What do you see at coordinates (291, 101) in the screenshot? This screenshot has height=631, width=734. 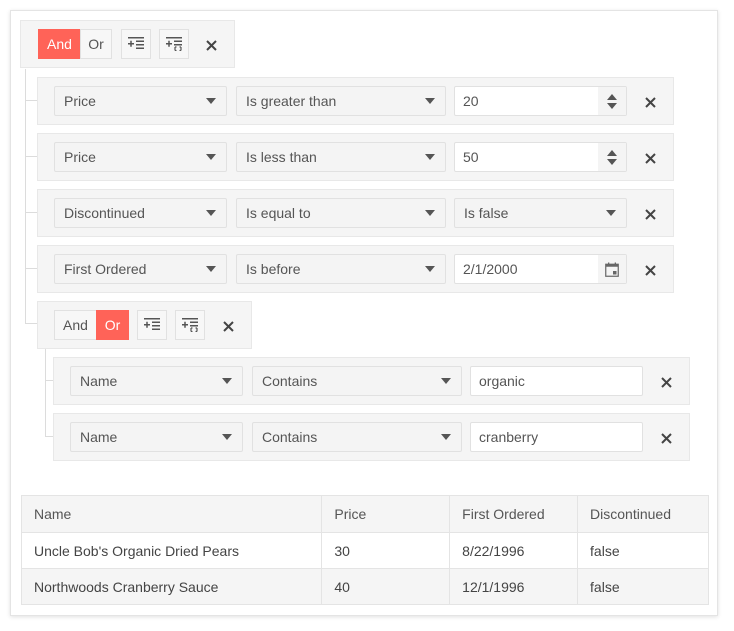 I see `operator-value: Is greater than` at bounding box center [291, 101].